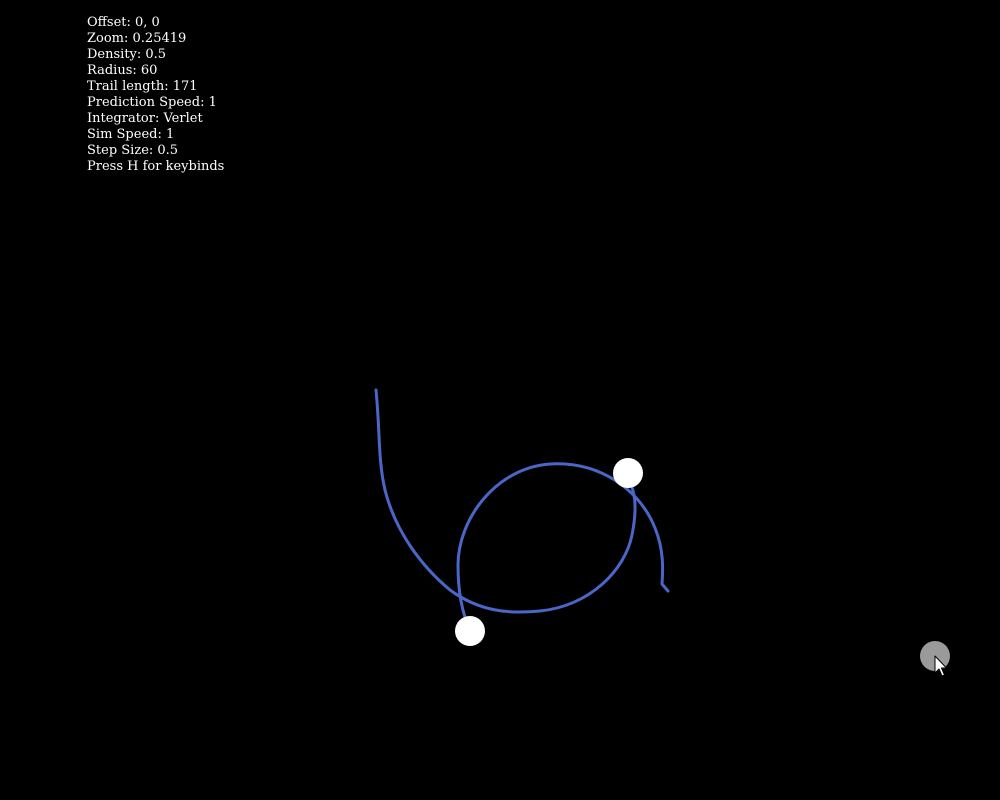 The width and height of the screenshot is (1000, 800). Describe the element at coordinates (628, 473) in the screenshot. I see `body-a` at that location.